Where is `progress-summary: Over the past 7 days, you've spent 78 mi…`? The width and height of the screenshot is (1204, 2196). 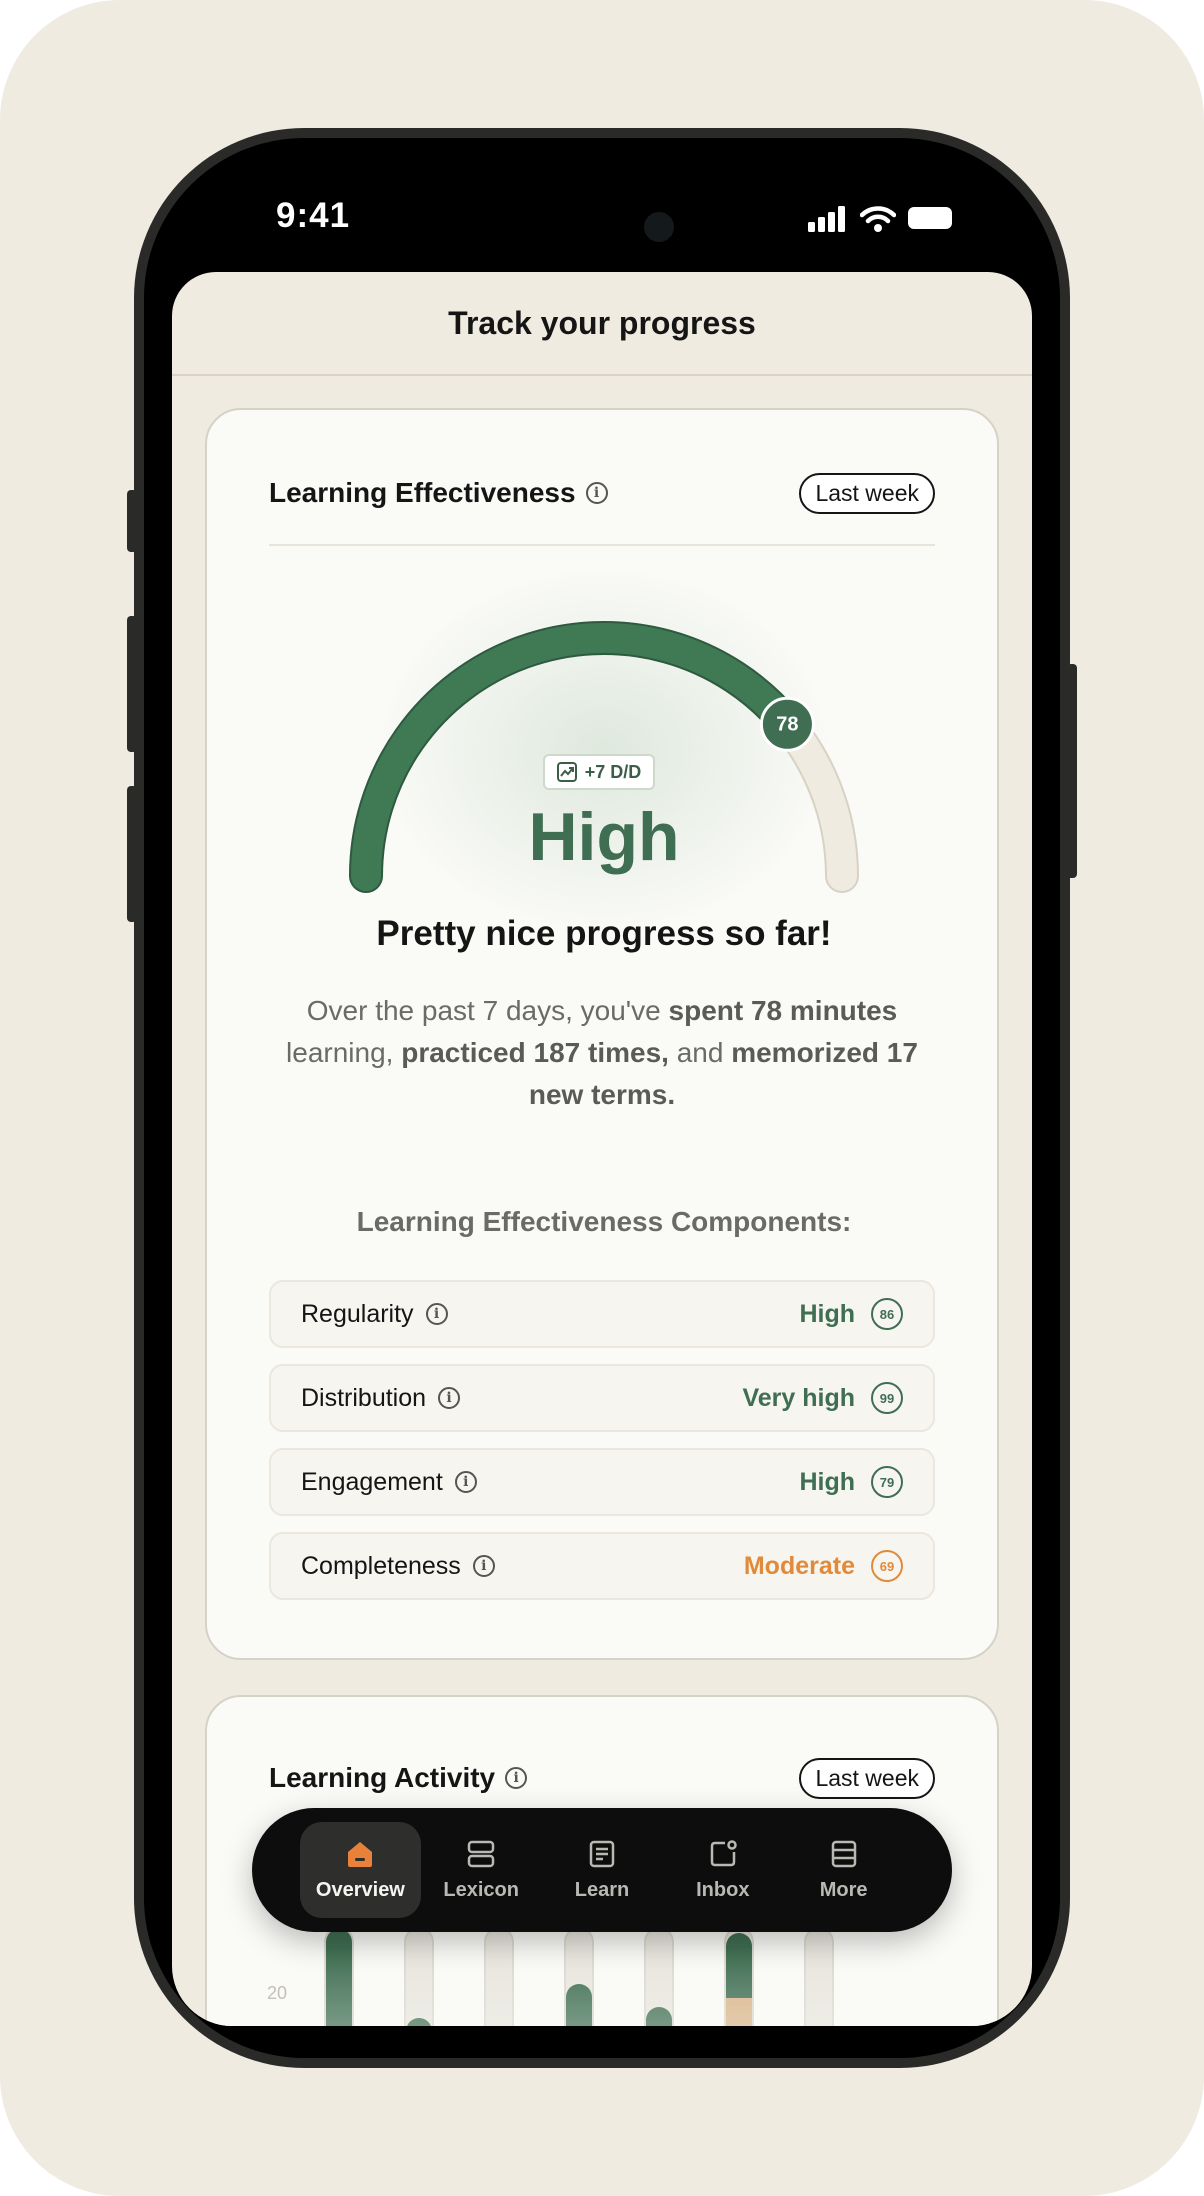
progress-summary: Over the past 7 days, you've spent 78 mi… is located at coordinates (602, 1052).